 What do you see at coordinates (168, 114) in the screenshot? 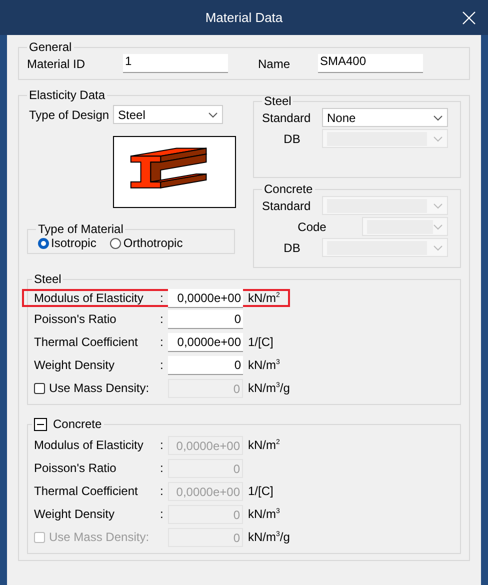
I see `dropdown: Steel` at bounding box center [168, 114].